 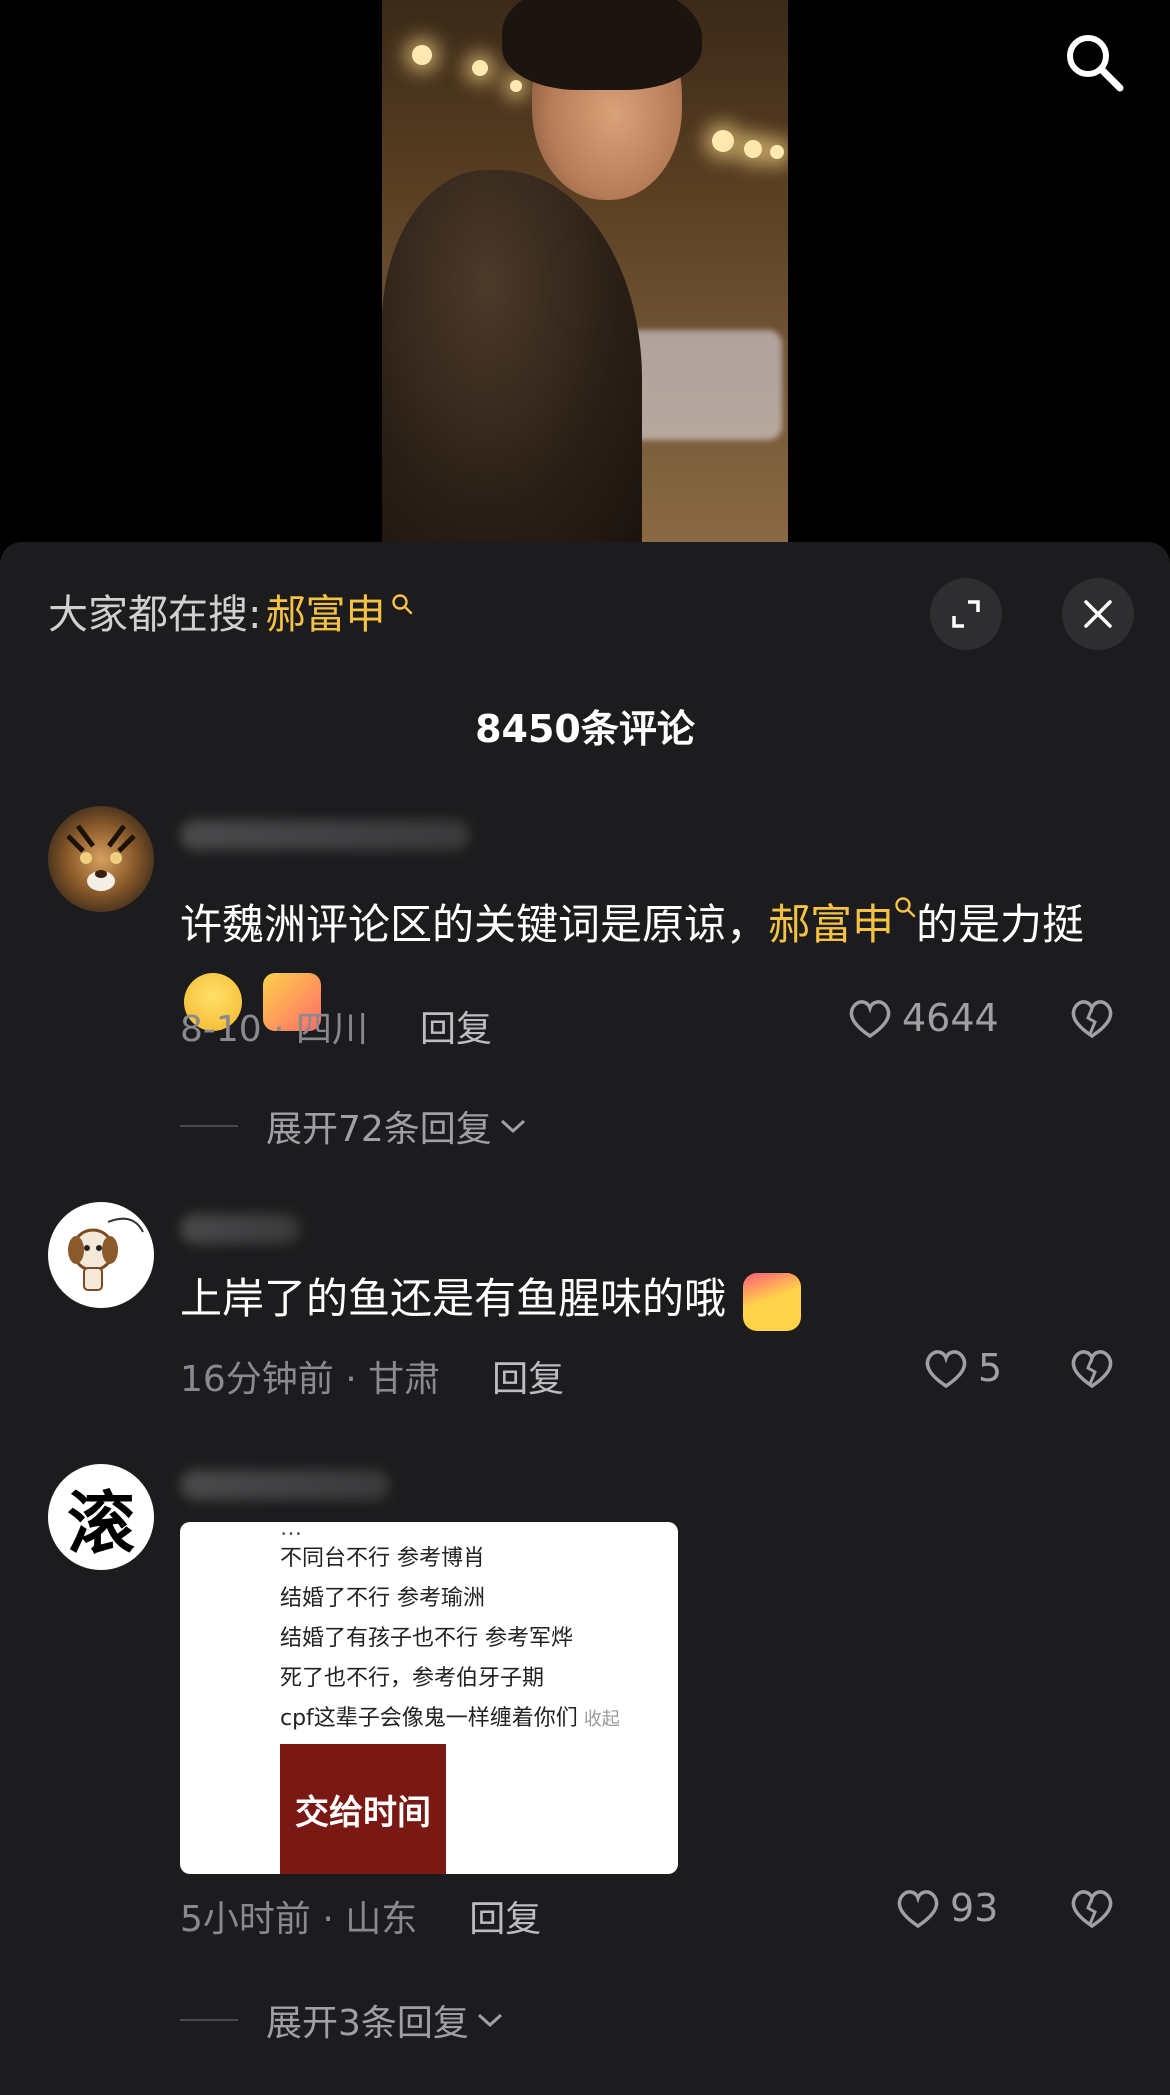 I want to click on image-text-line: 结婚了不行 参考瑜洲, so click(x=382, y=1598).